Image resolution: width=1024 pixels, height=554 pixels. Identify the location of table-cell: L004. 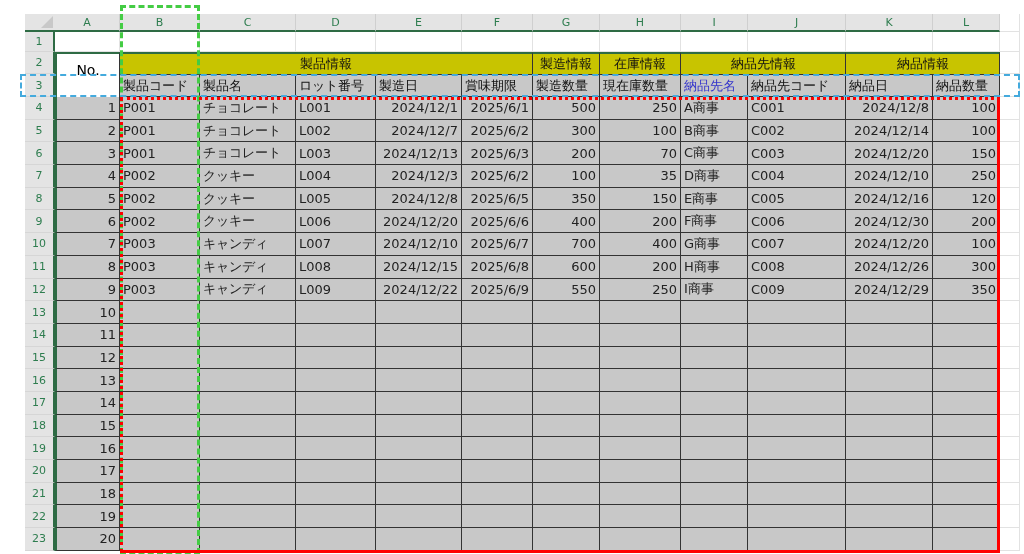
(336, 176).